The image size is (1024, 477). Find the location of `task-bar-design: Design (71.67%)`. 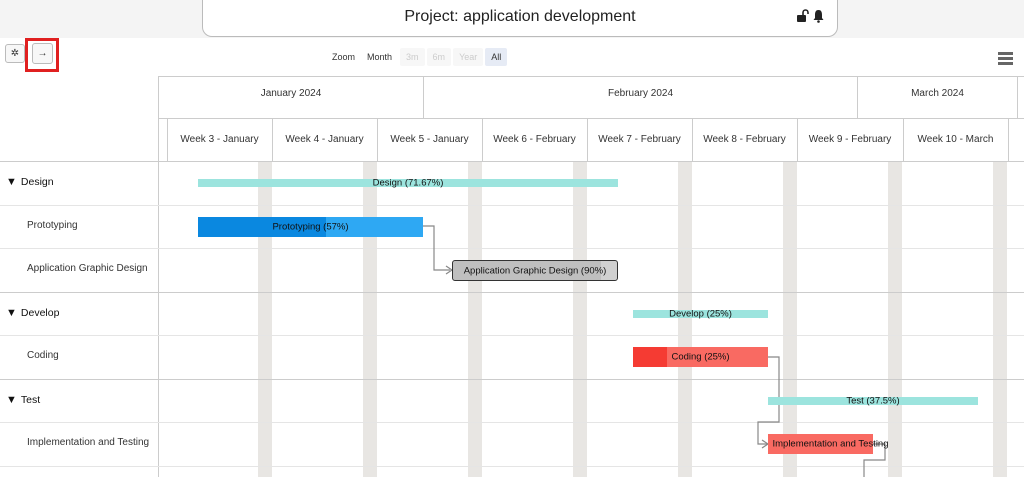

task-bar-design: Design (71.67%) is located at coordinates (408, 183).